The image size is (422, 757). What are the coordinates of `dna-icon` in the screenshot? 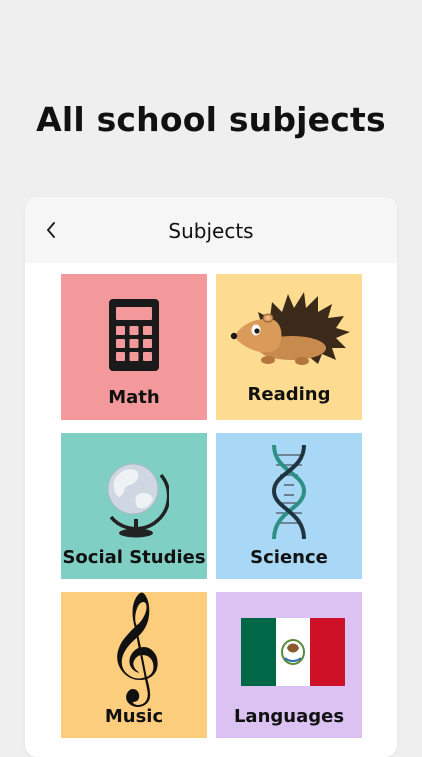 It's located at (289, 492).